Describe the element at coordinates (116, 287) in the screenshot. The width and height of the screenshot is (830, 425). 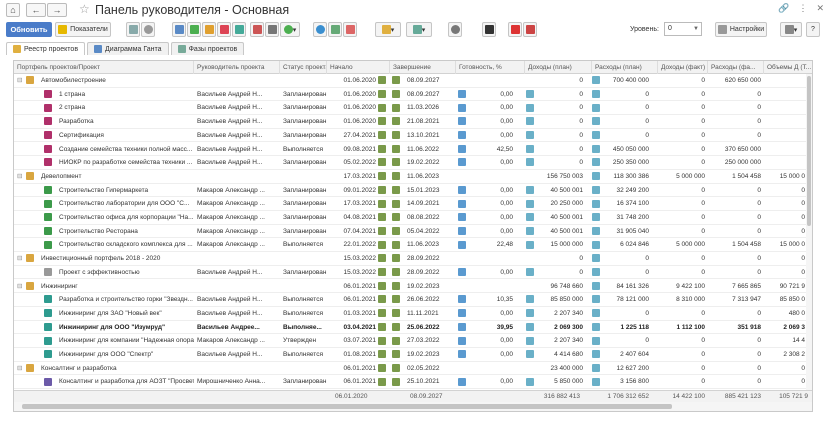
I see `project-name: Инжиниринг` at that location.